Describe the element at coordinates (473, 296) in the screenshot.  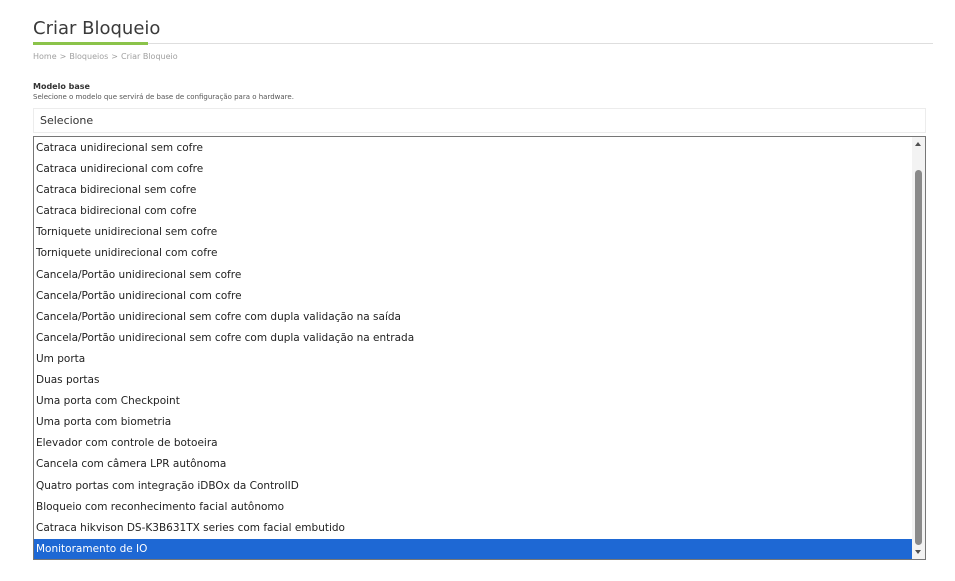
I see `dropdown-option: Cancela/Portão unidirecional com cofre` at that location.